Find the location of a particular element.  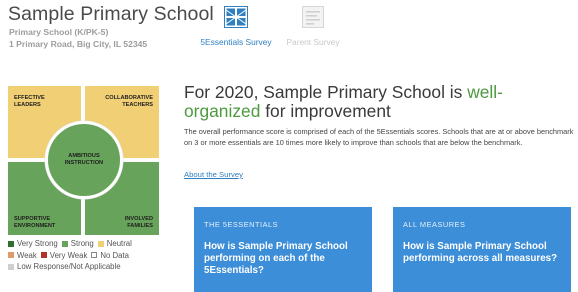

school-address: 1 Primary Road, Big City, IL 52345 is located at coordinates (78, 44).